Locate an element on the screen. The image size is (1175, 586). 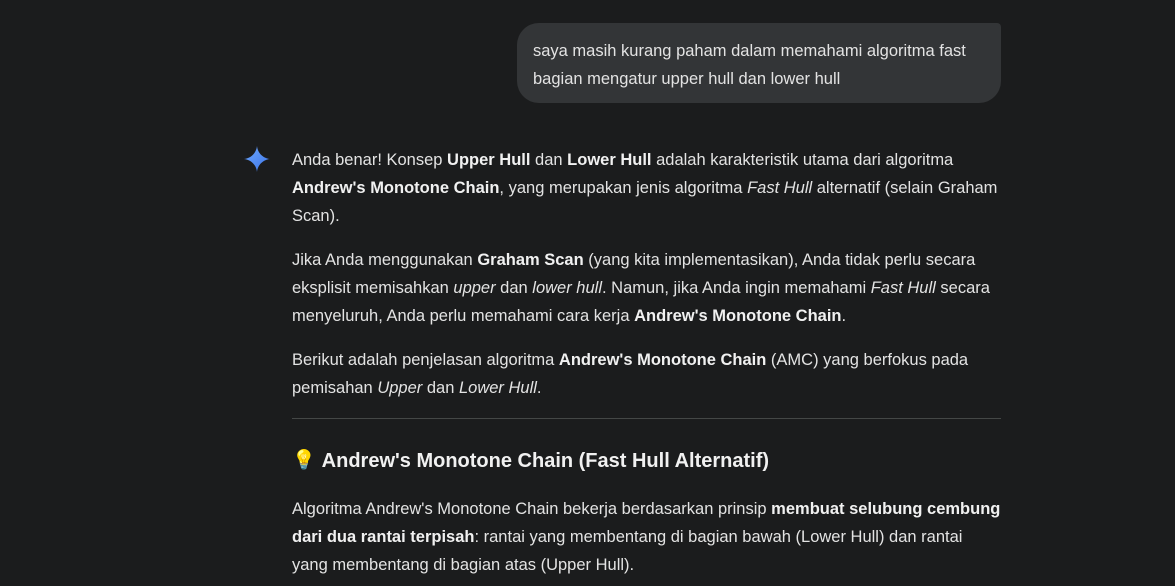
text: Berikut adalah penjelasan algoritma is located at coordinates (425, 360).